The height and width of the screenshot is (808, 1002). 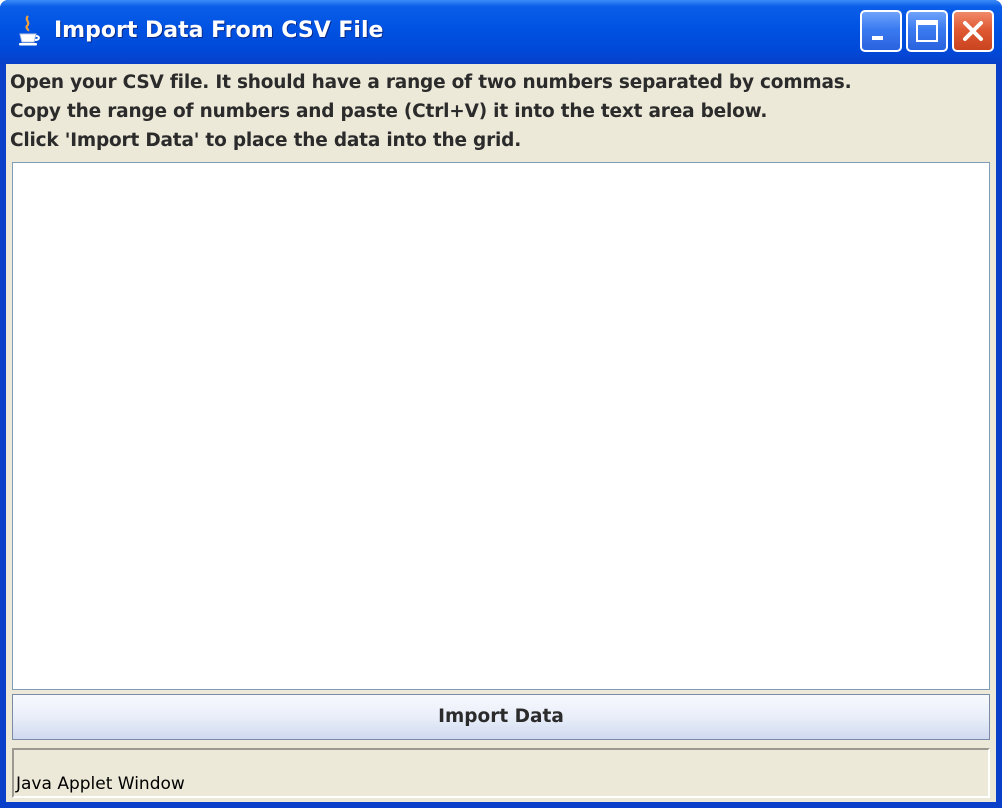 What do you see at coordinates (501, 717) in the screenshot?
I see `import-data-button: Import Data` at bounding box center [501, 717].